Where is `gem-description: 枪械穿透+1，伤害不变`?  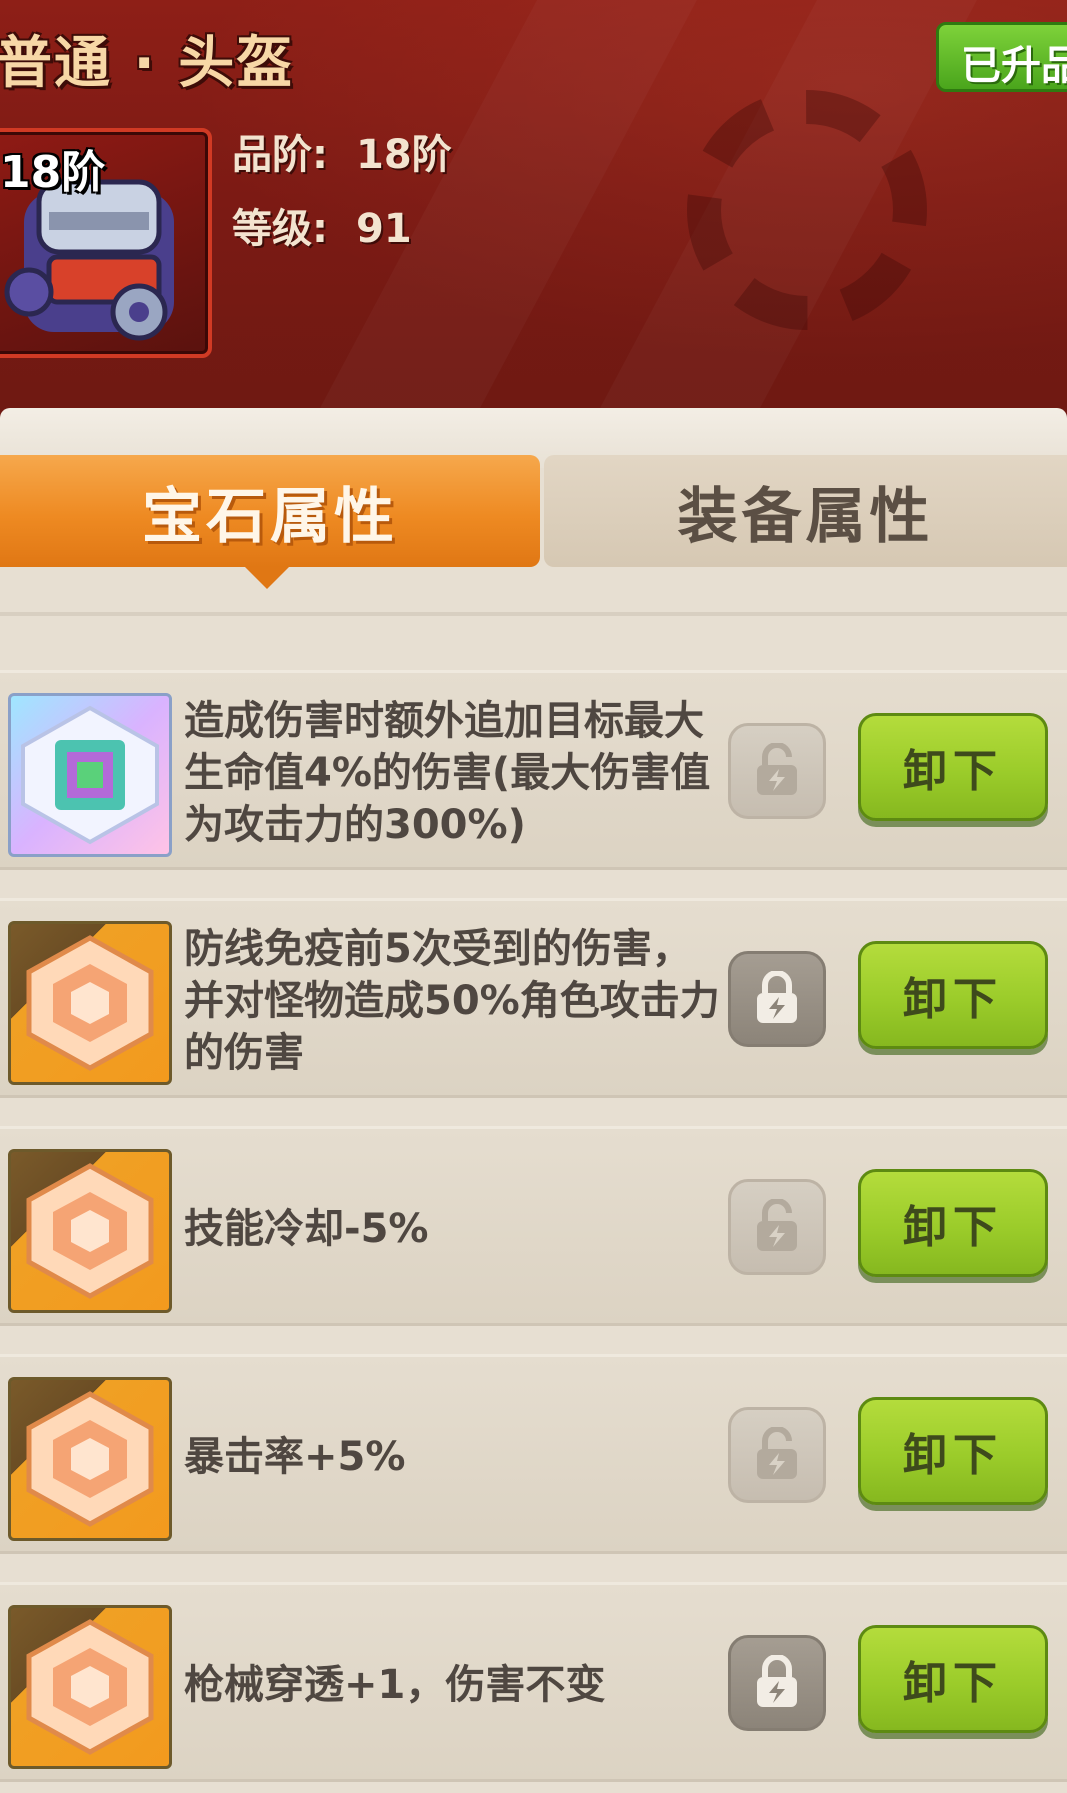 gem-description: 枪械穿透+1，伤害不变 is located at coordinates (395, 1685).